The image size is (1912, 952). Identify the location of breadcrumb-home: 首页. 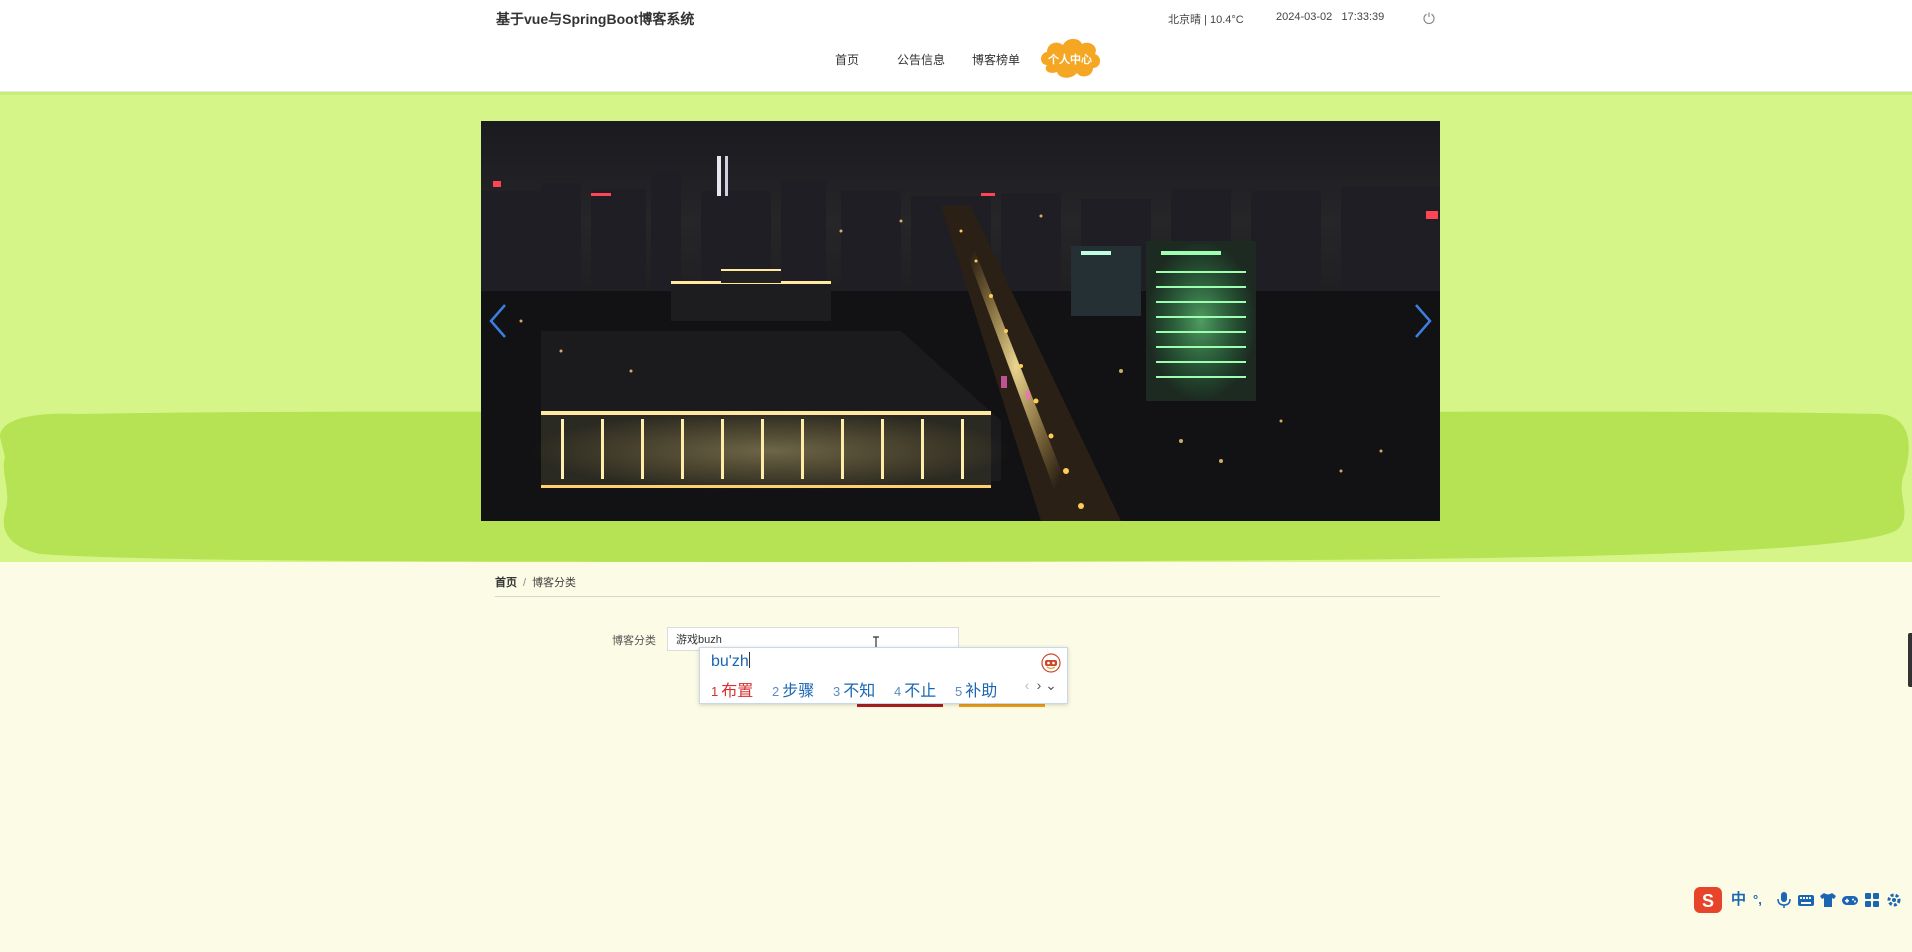
(506, 583).